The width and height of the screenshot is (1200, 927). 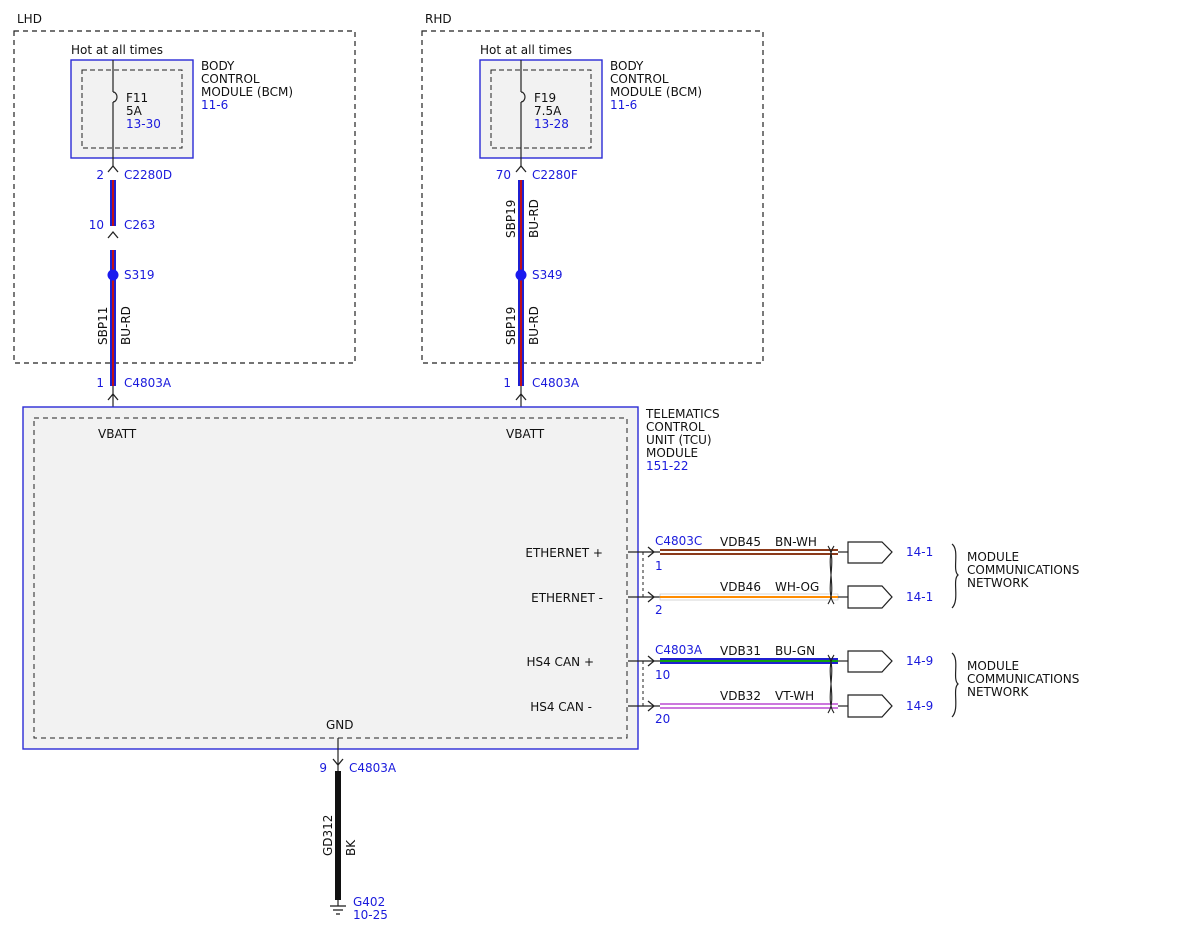 I want to click on tcu-ref: 151-22, so click(x=667, y=466).